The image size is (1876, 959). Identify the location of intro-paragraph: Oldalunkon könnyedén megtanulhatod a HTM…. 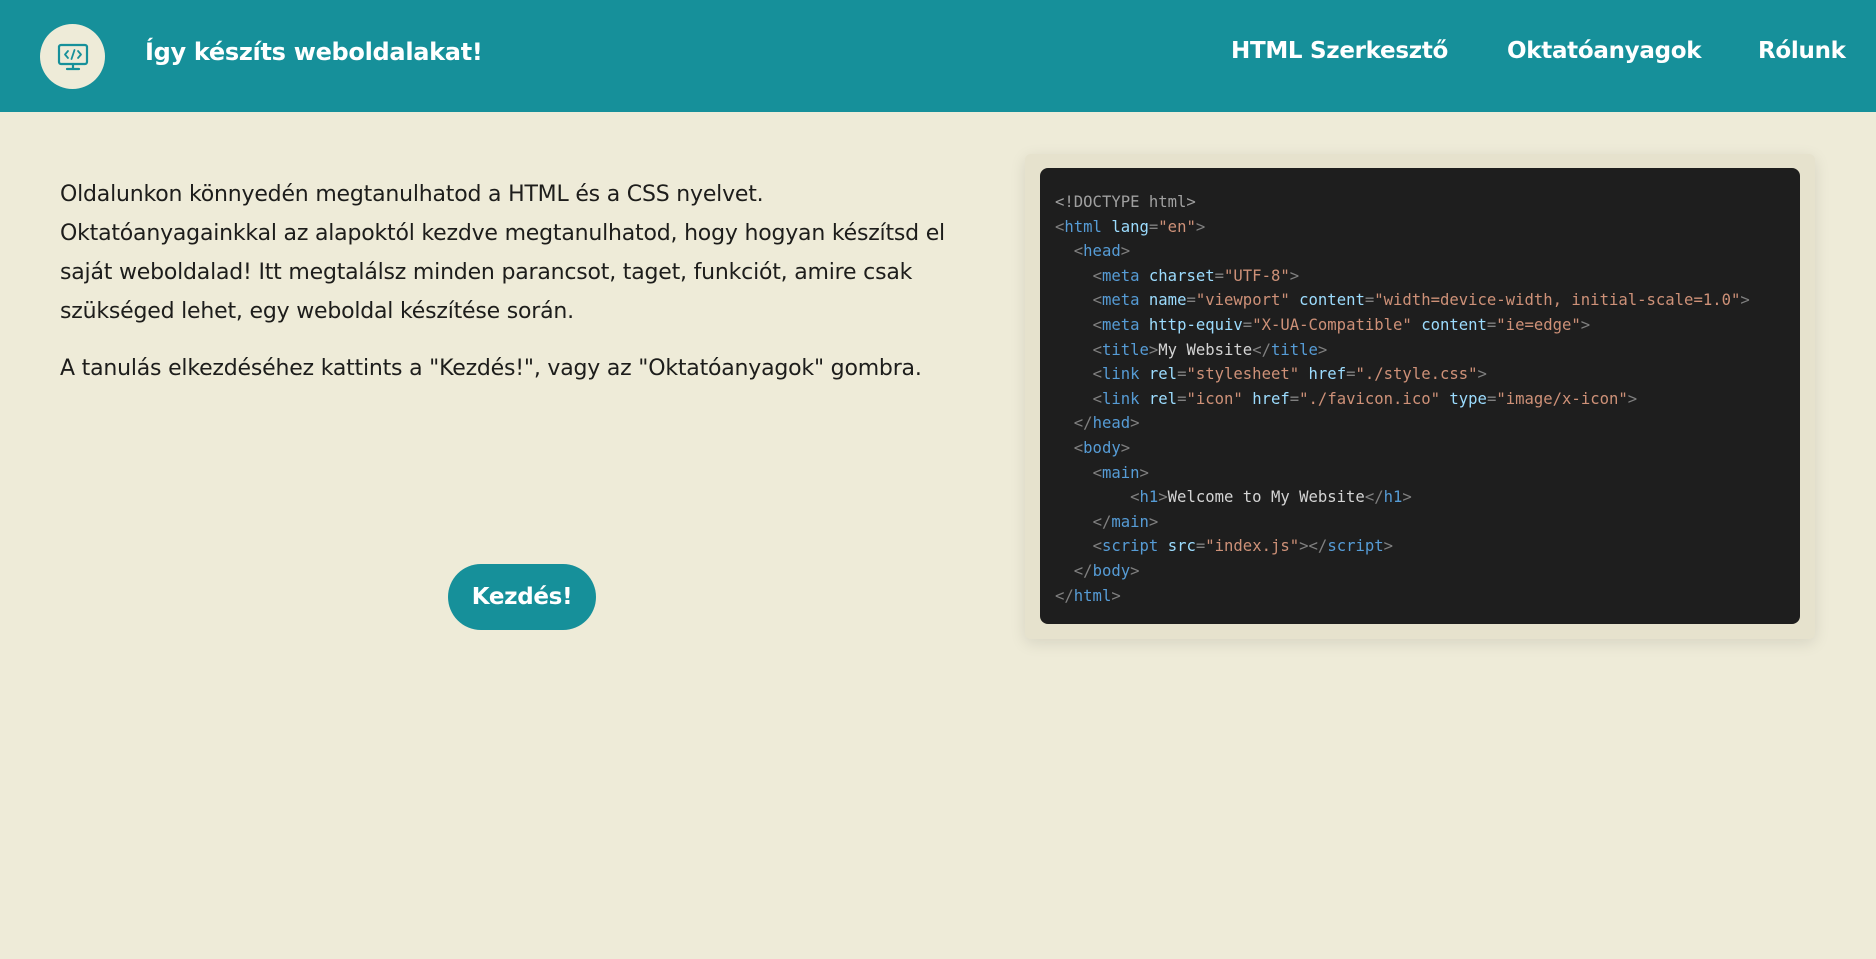
(502, 253).